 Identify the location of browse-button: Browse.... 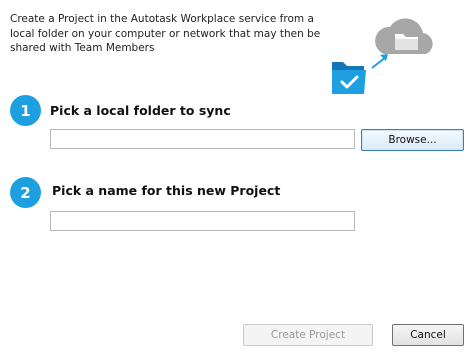
(412, 140).